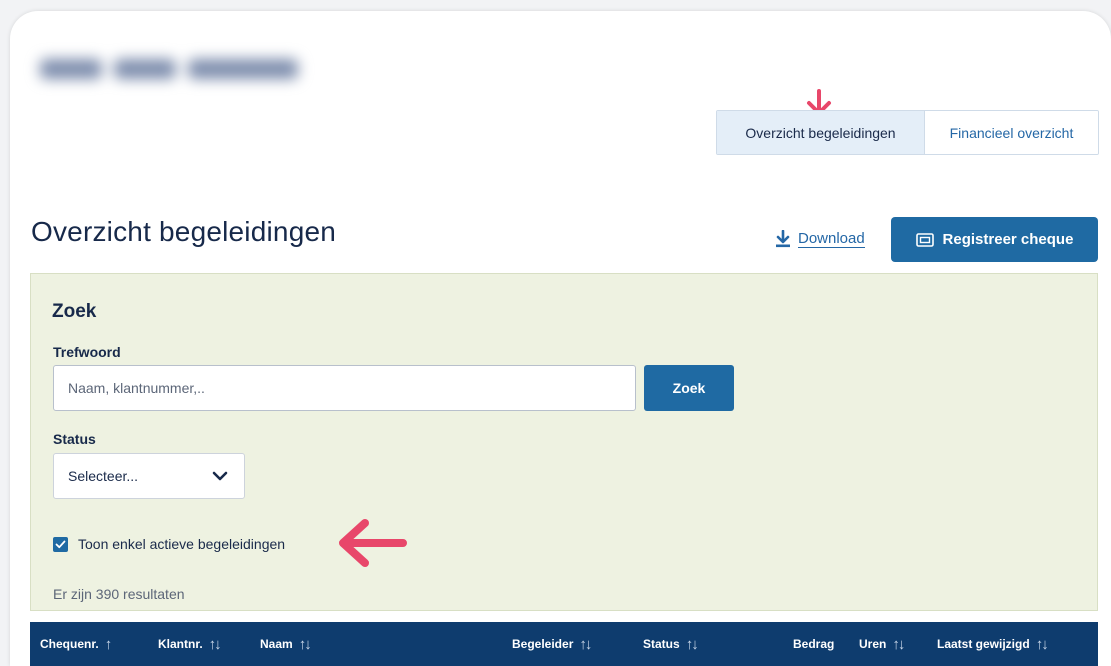 This screenshot has width=1111, height=666. What do you see at coordinates (373, 543) in the screenshot?
I see `annotation-arrow-left-icon` at bounding box center [373, 543].